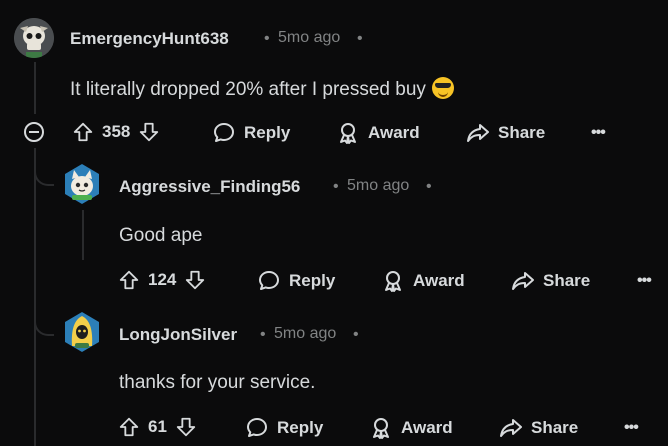 This screenshot has width=668, height=446. I want to click on vote-count: 61, so click(157, 426).